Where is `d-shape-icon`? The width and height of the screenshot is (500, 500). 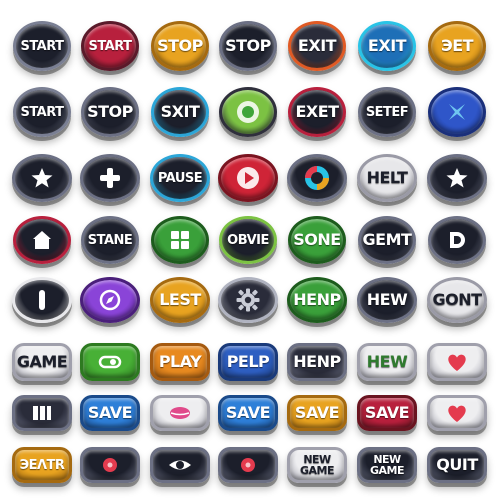
d-shape-icon is located at coordinates (457, 240).